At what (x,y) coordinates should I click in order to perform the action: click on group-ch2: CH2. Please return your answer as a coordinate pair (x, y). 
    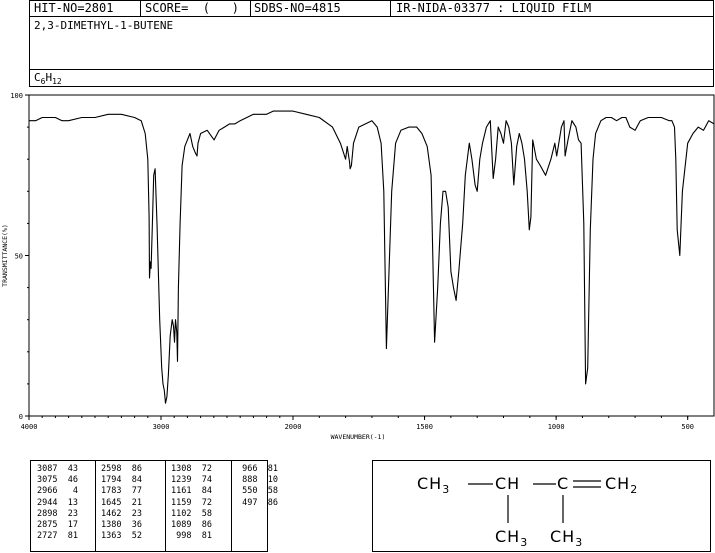
    Looking at the image, I should click on (622, 485).